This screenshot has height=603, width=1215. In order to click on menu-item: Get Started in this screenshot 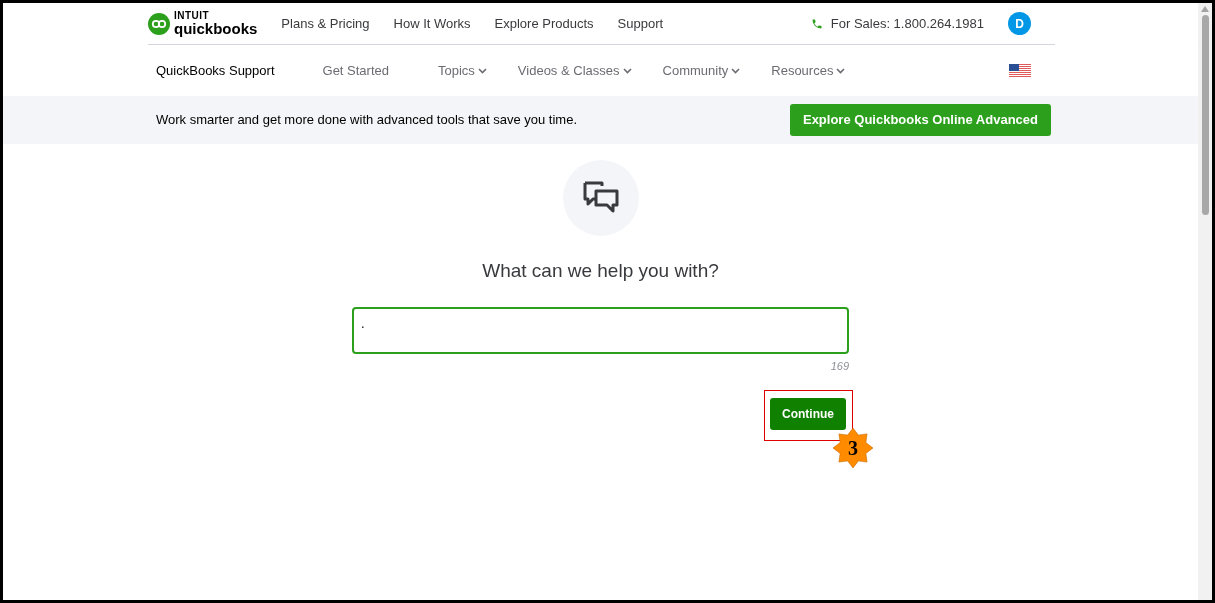, I will do `click(355, 70)`.